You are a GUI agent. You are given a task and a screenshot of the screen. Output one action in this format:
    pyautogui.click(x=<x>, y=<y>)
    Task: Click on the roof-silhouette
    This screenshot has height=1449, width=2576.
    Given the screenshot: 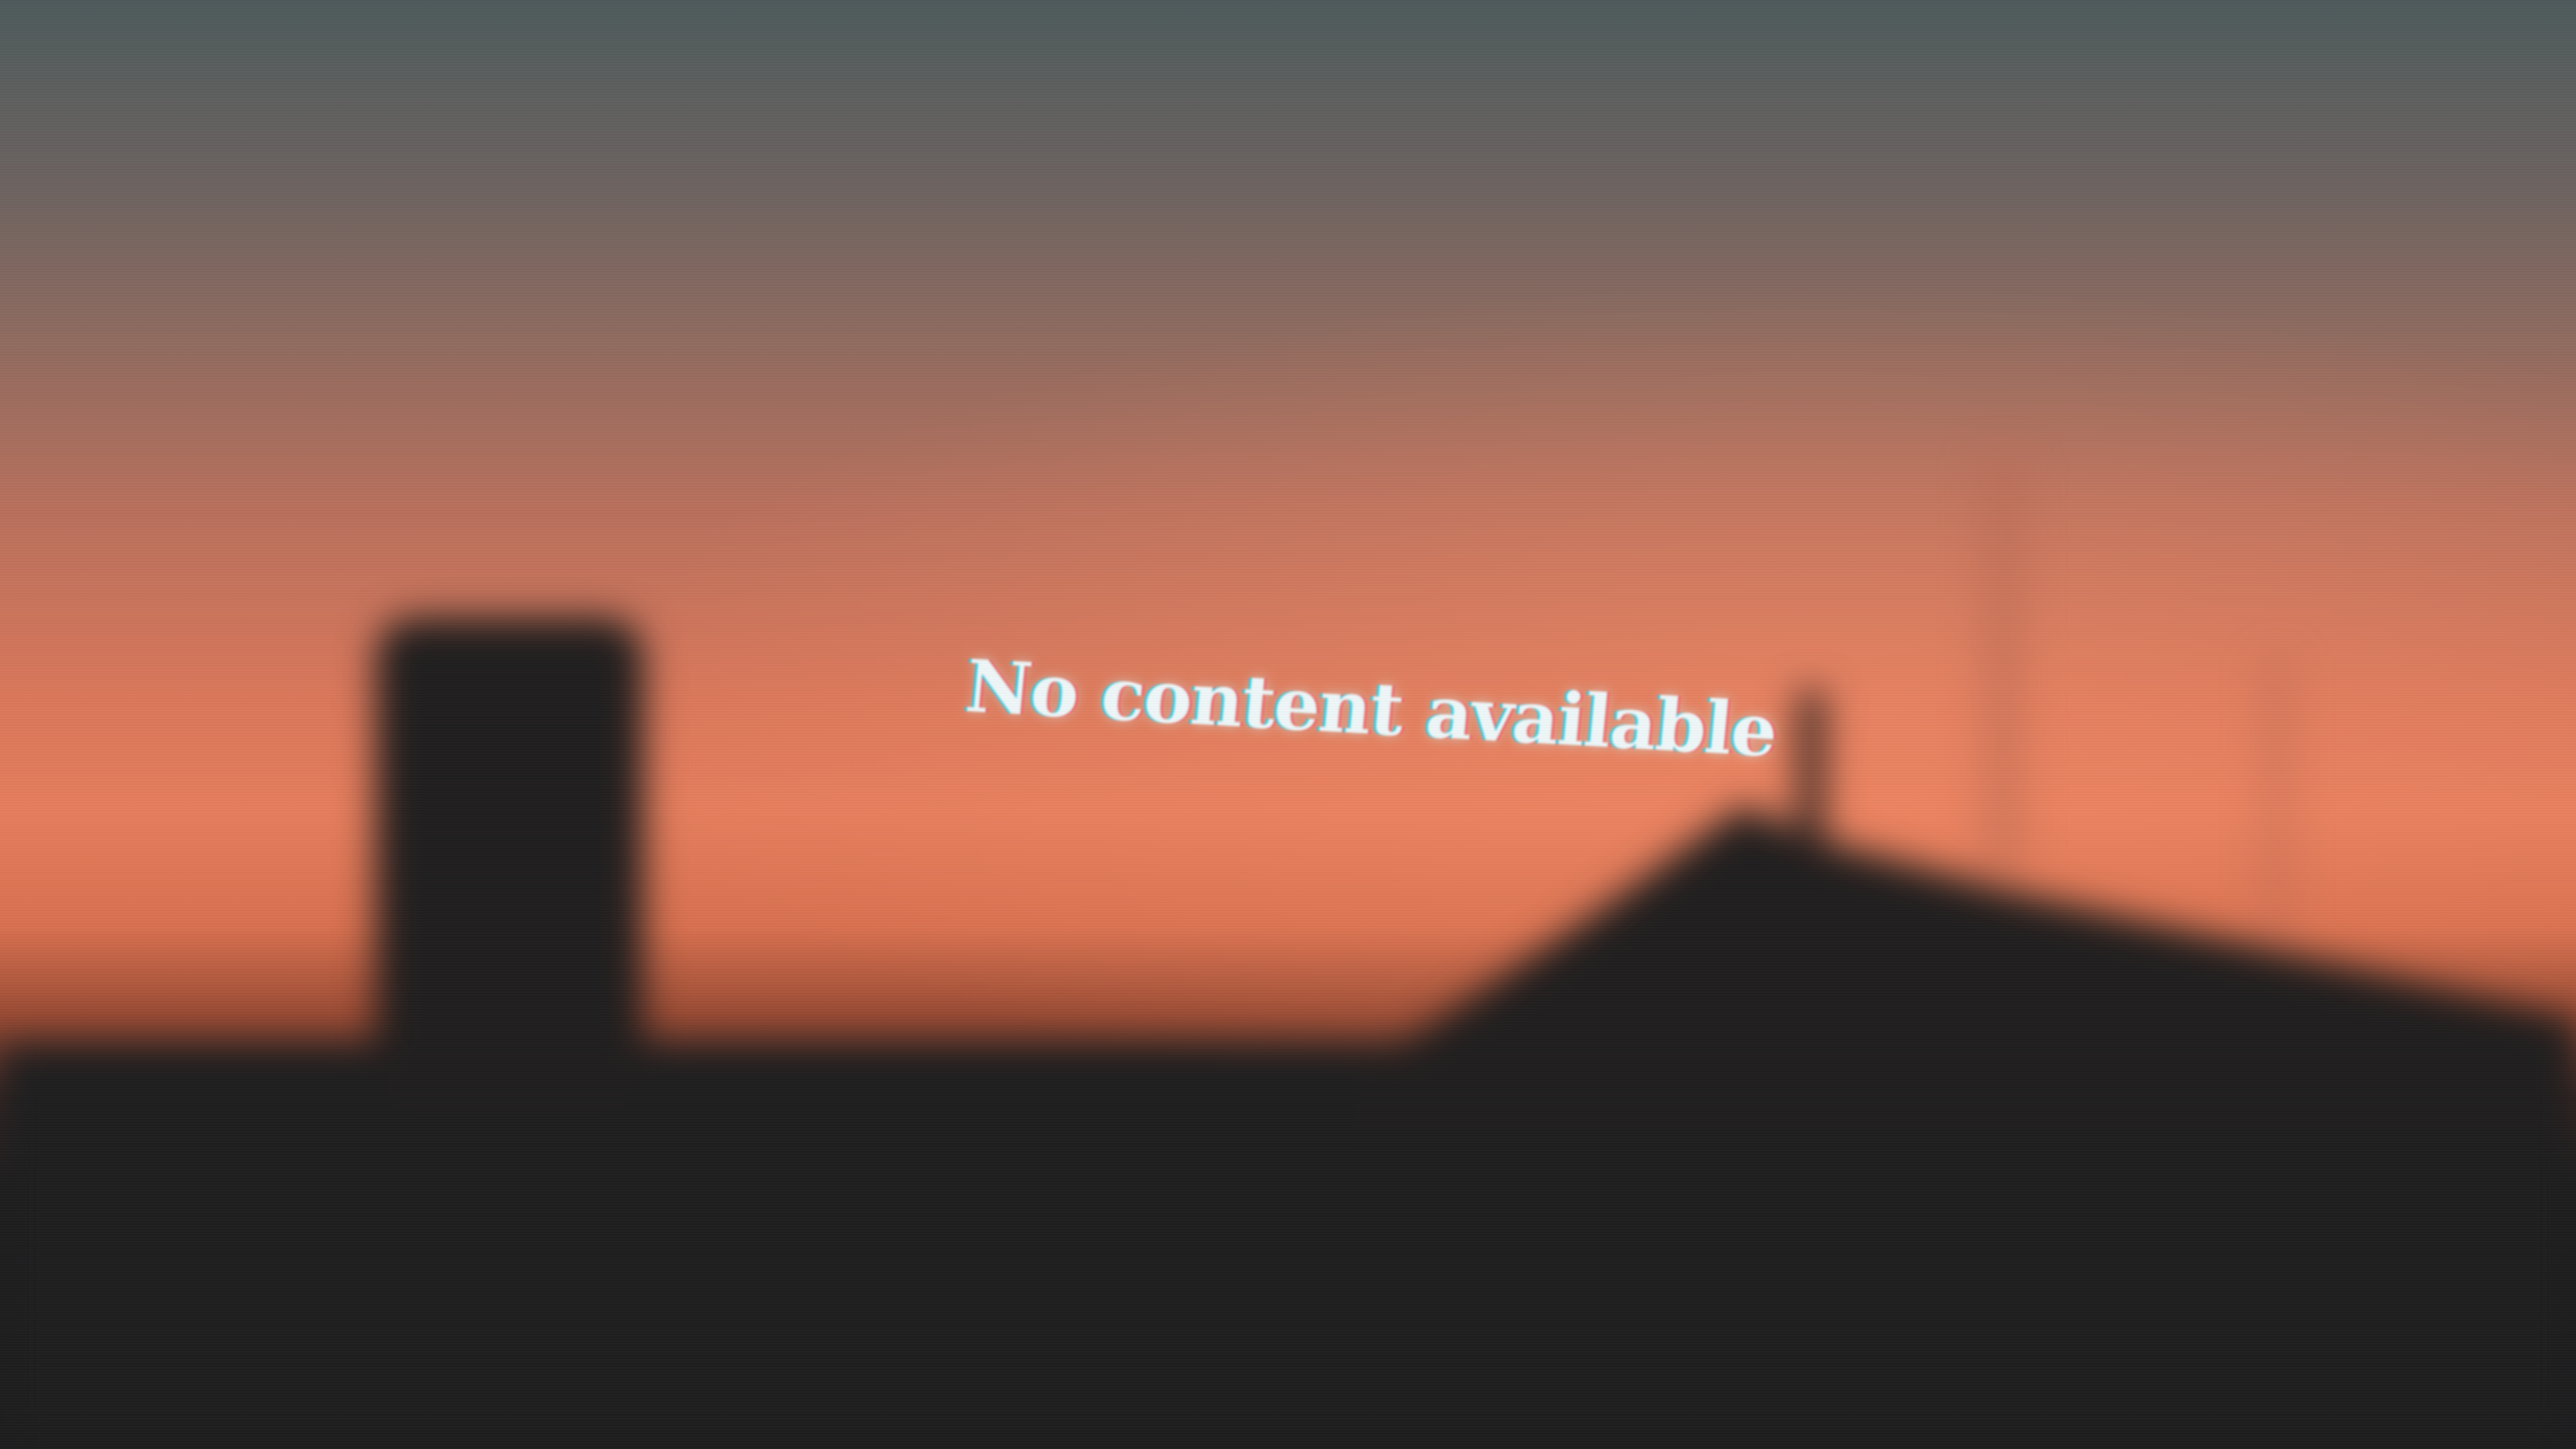 What is the action you would take?
    pyautogui.click(x=1959, y=972)
    